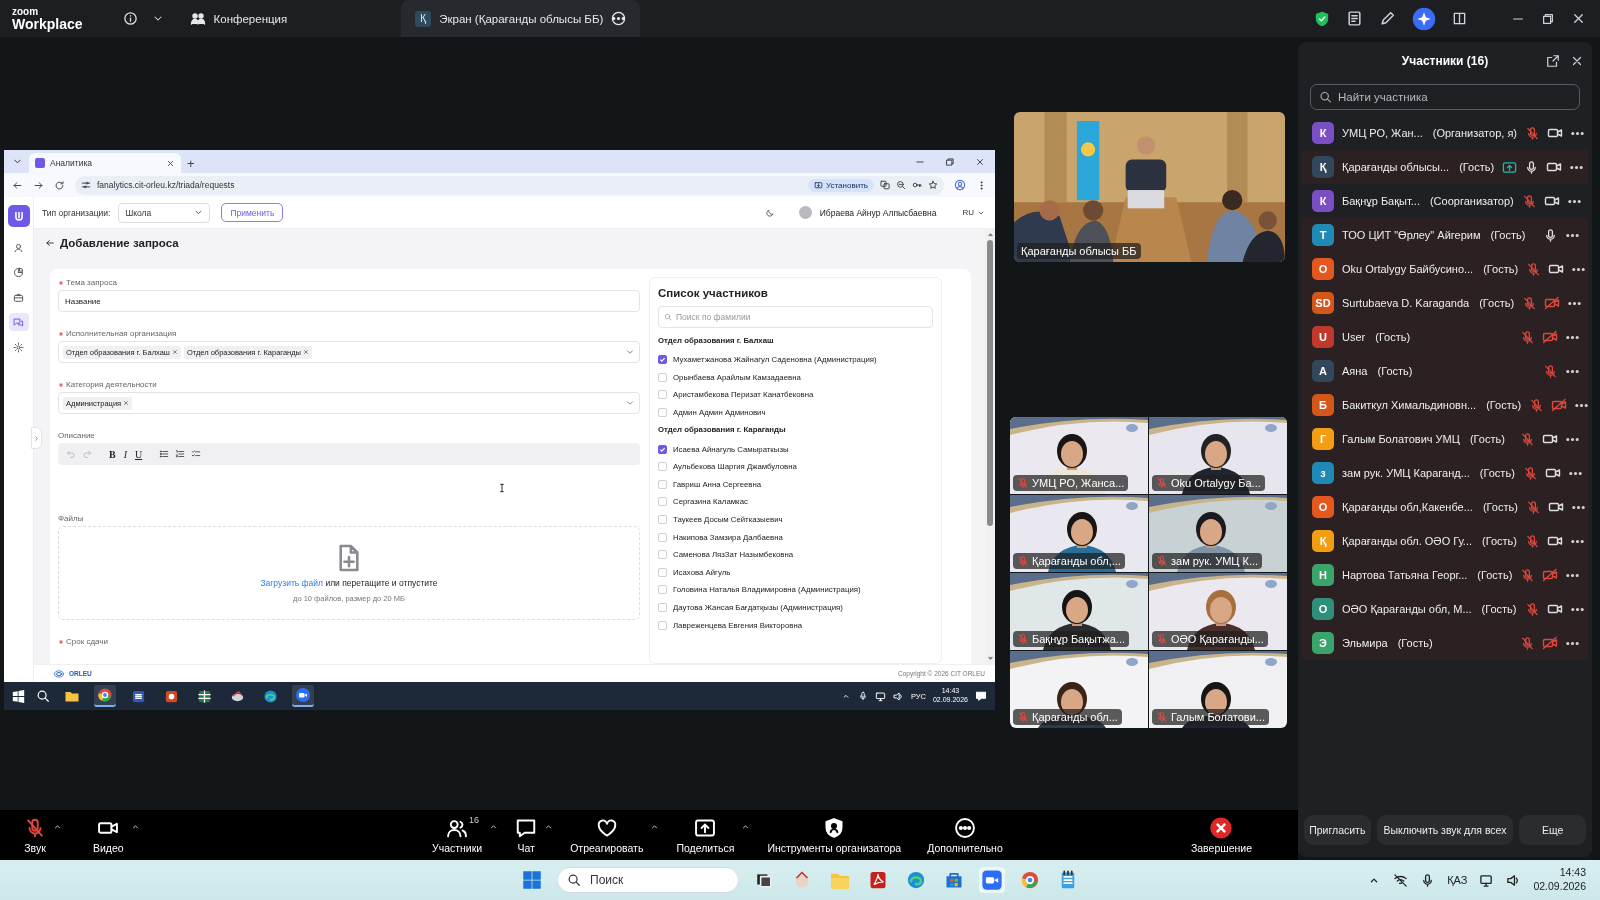  Describe the element at coordinates (1445, 133) in the screenshot. I see `participant-row: К УМЦ РО, Жан... (Организатор, я)` at that location.